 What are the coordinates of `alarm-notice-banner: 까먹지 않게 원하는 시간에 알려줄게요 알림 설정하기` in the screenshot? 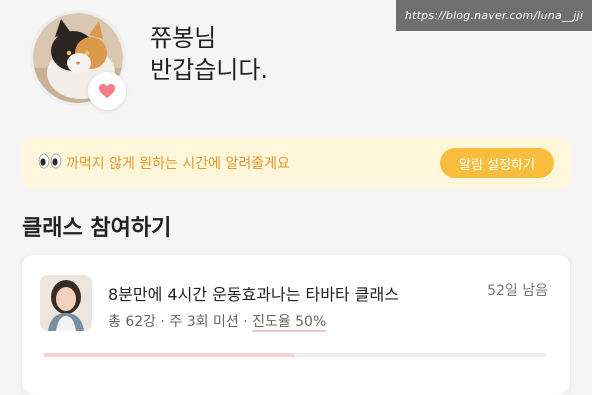 It's located at (296, 163).